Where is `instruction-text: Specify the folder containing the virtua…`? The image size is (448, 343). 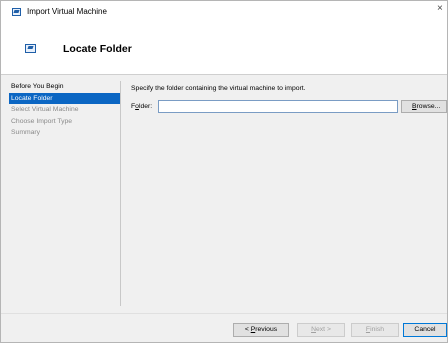 instruction-text: Specify the folder containing the virtua… is located at coordinates (218, 88).